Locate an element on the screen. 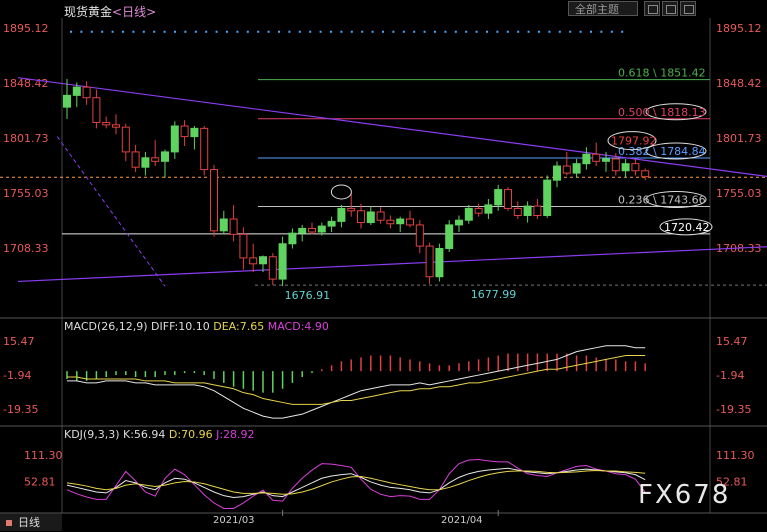  settings-icon is located at coordinates (670, 8).